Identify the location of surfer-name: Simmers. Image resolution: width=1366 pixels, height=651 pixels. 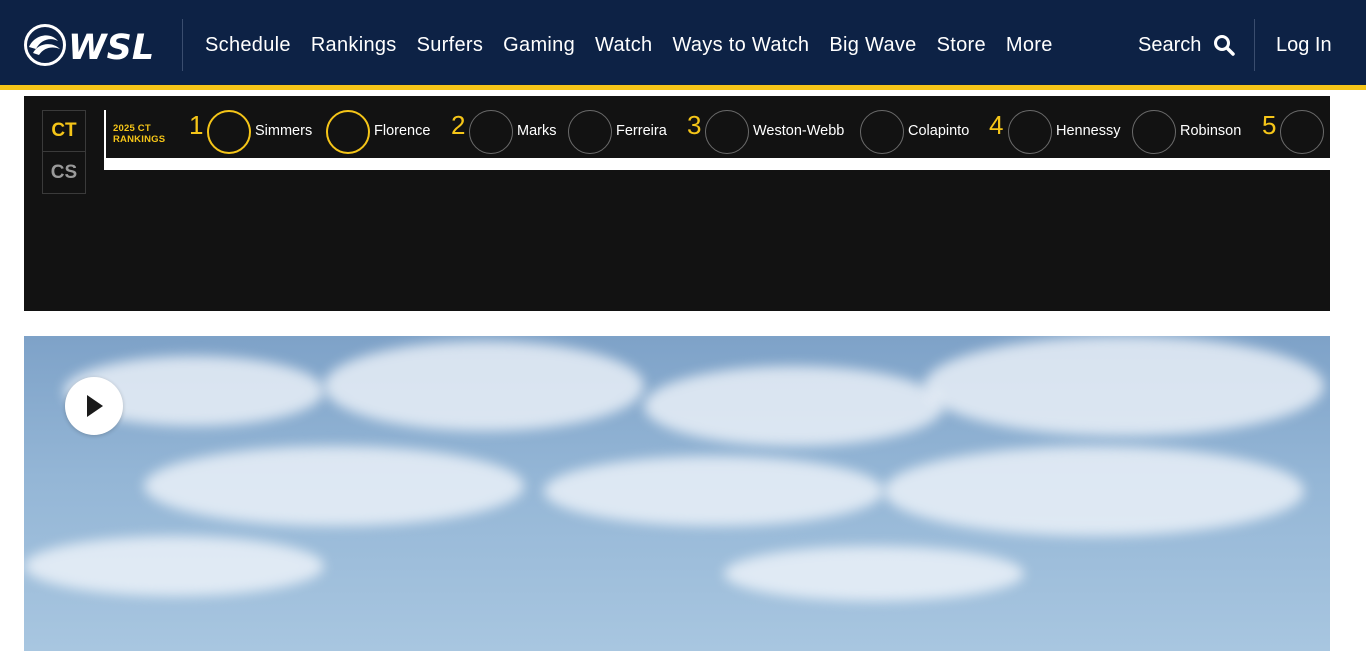
(283, 131).